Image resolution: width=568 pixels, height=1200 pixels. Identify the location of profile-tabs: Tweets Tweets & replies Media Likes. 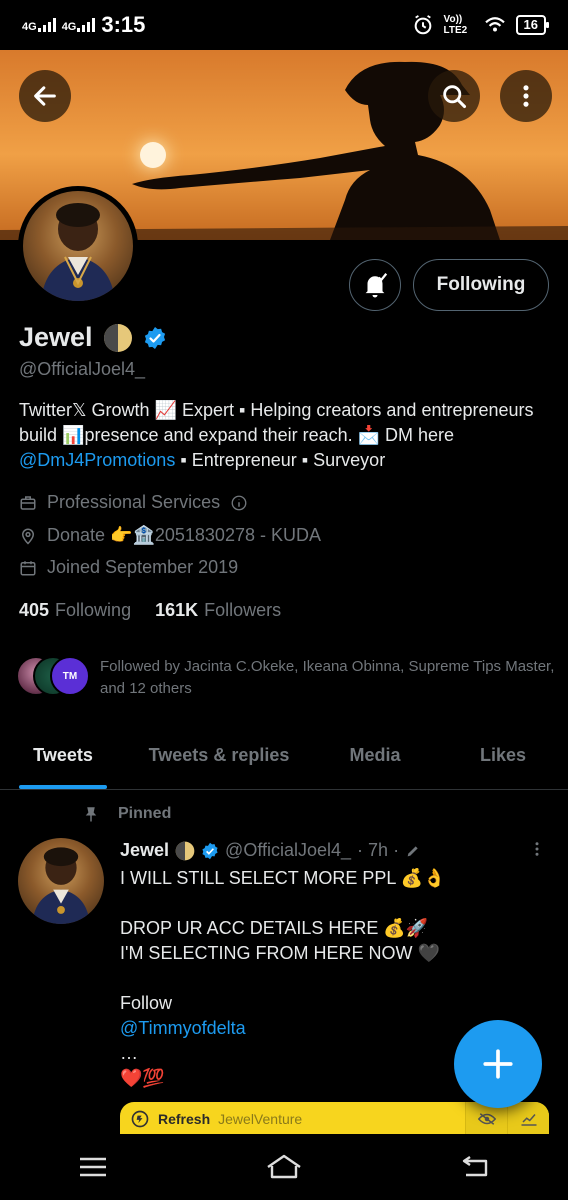
(284, 756).